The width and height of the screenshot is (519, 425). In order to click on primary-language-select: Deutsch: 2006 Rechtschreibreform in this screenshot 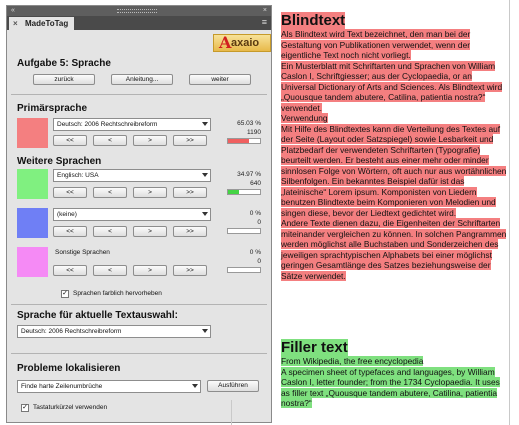, I will do `click(132, 124)`.